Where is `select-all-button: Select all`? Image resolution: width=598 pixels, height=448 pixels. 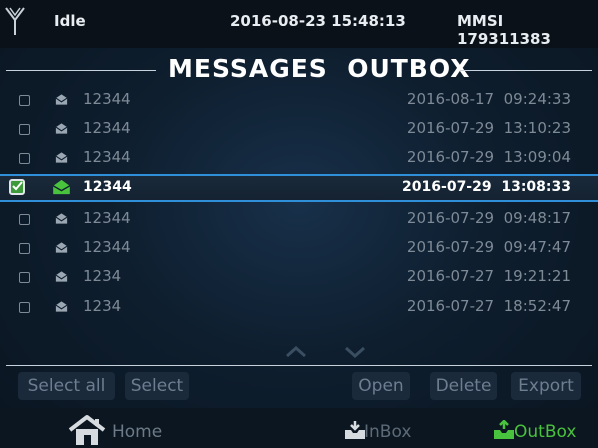 select-all-button: Select all is located at coordinates (66, 386).